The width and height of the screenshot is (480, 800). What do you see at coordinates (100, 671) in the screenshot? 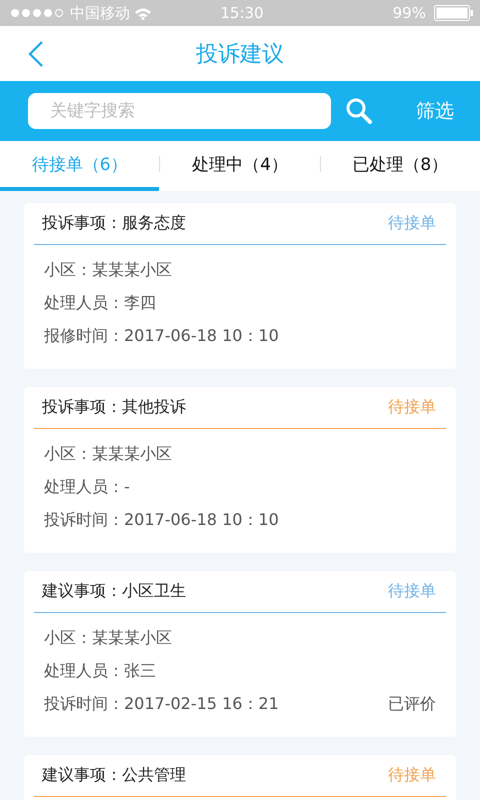
I see `card-detail: 处理人员：张三` at bounding box center [100, 671].